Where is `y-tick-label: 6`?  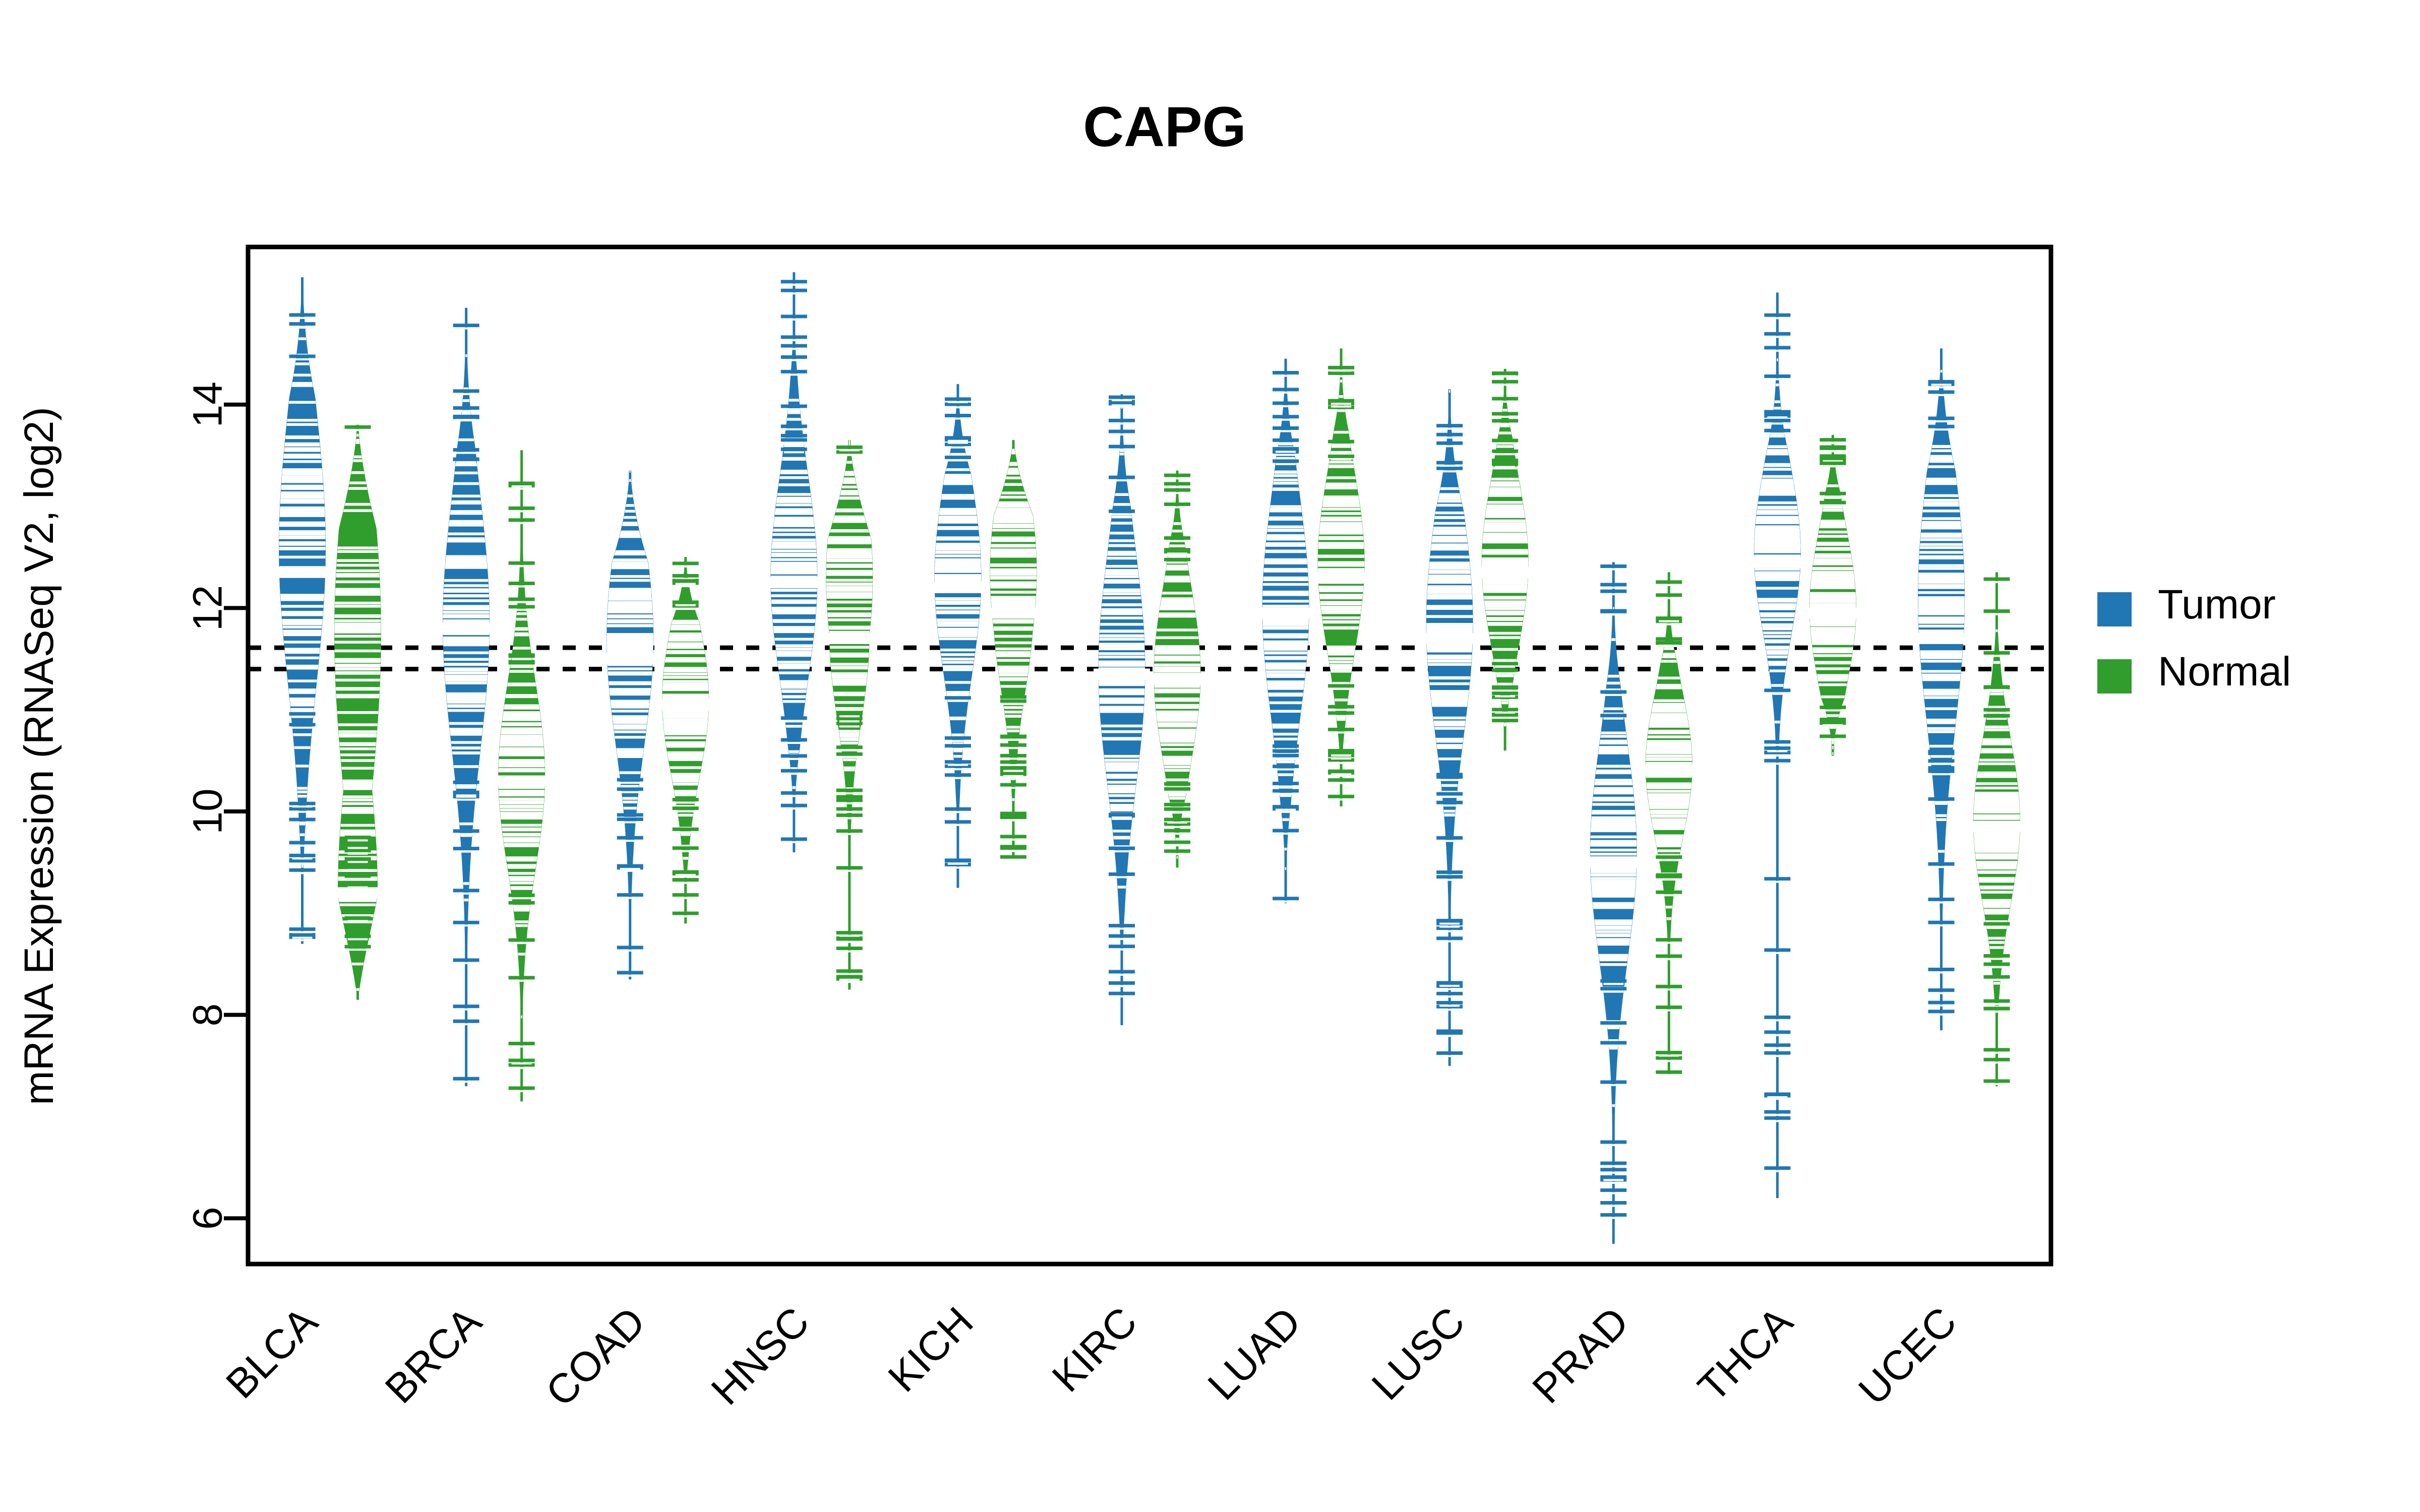 y-tick-label: 6 is located at coordinates (208, 1218).